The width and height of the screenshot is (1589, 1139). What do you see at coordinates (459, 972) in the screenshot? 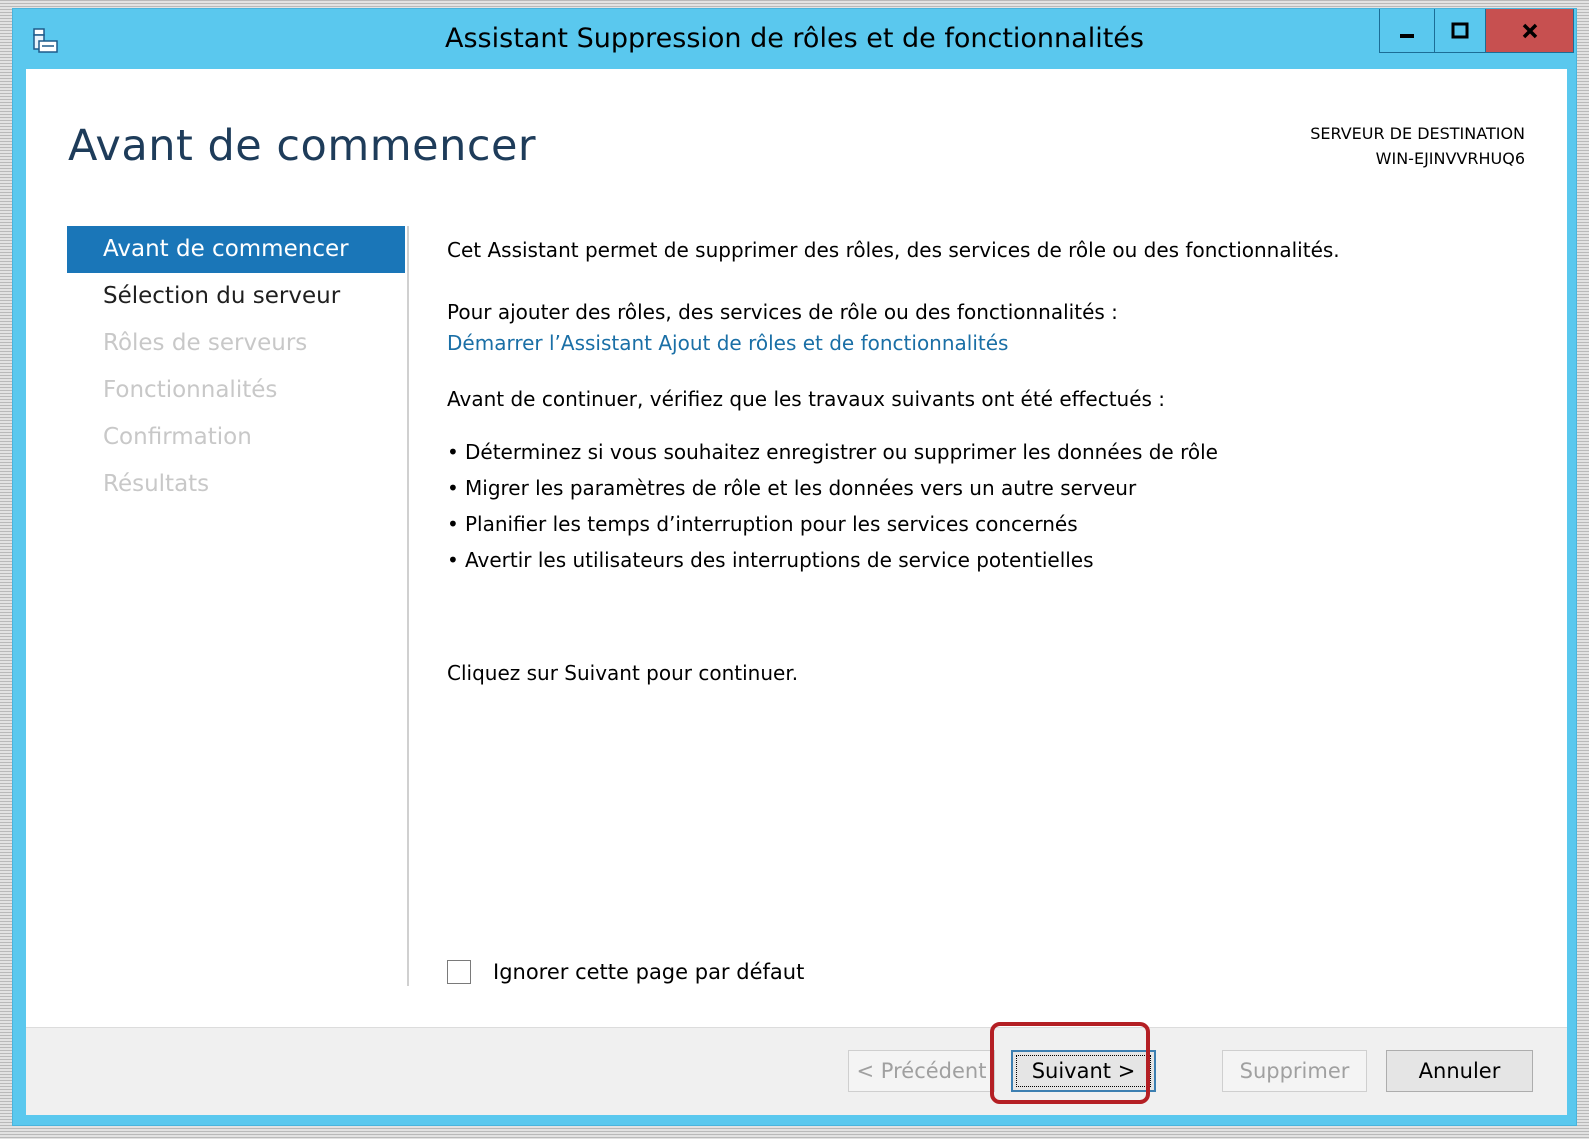
I see `skip-page-checkbox` at bounding box center [459, 972].